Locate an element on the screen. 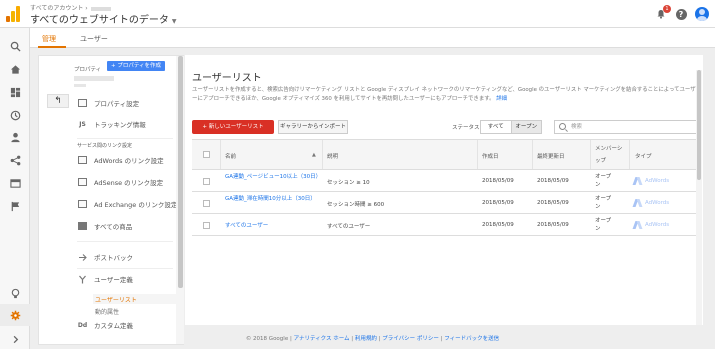 Image resolution: width=715 pixels, height=349 pixels. status-open-option: オープン is located at coordinates (525, 127).